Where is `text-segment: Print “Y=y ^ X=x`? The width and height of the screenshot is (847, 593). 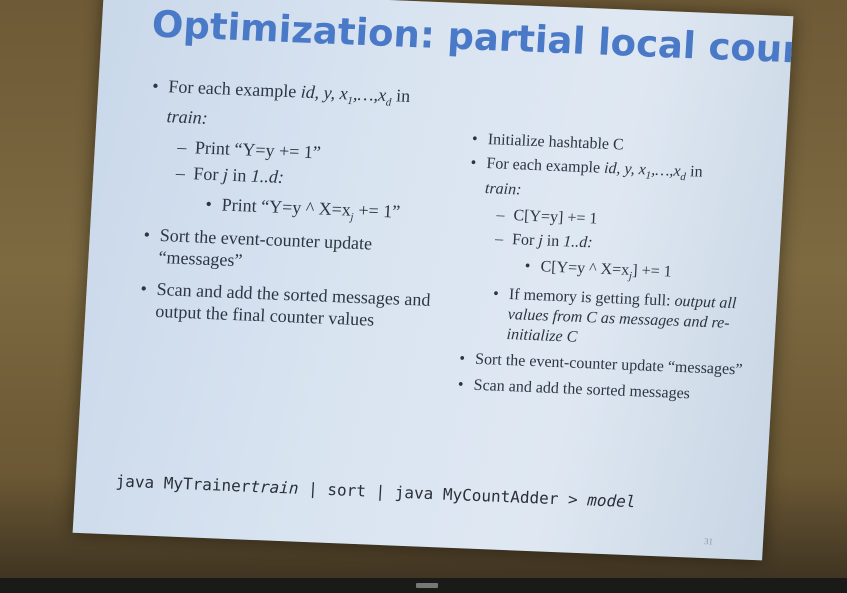
text-segment: Print “Y=y ^ X=x is located at coordinates (286, 207).